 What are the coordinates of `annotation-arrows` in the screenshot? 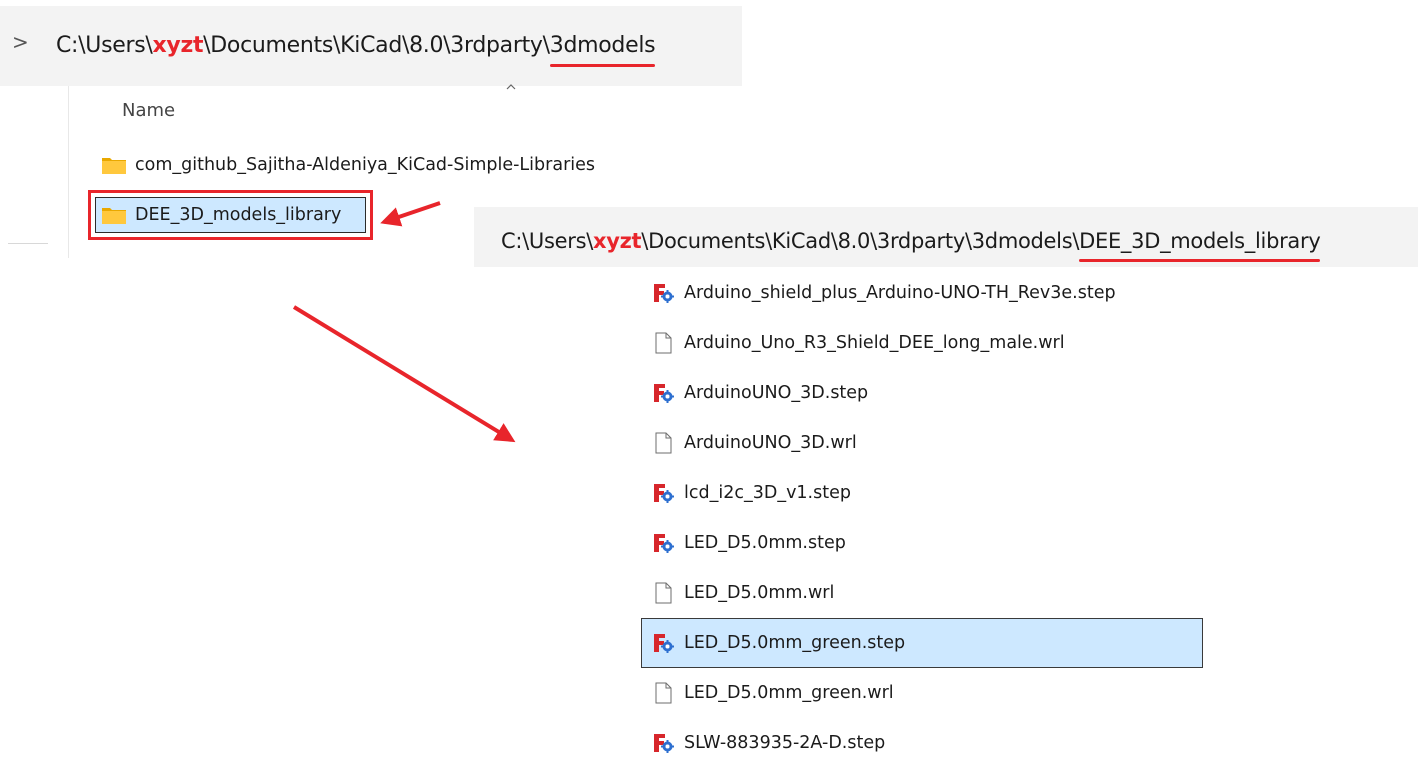 It's located at (404, 322).